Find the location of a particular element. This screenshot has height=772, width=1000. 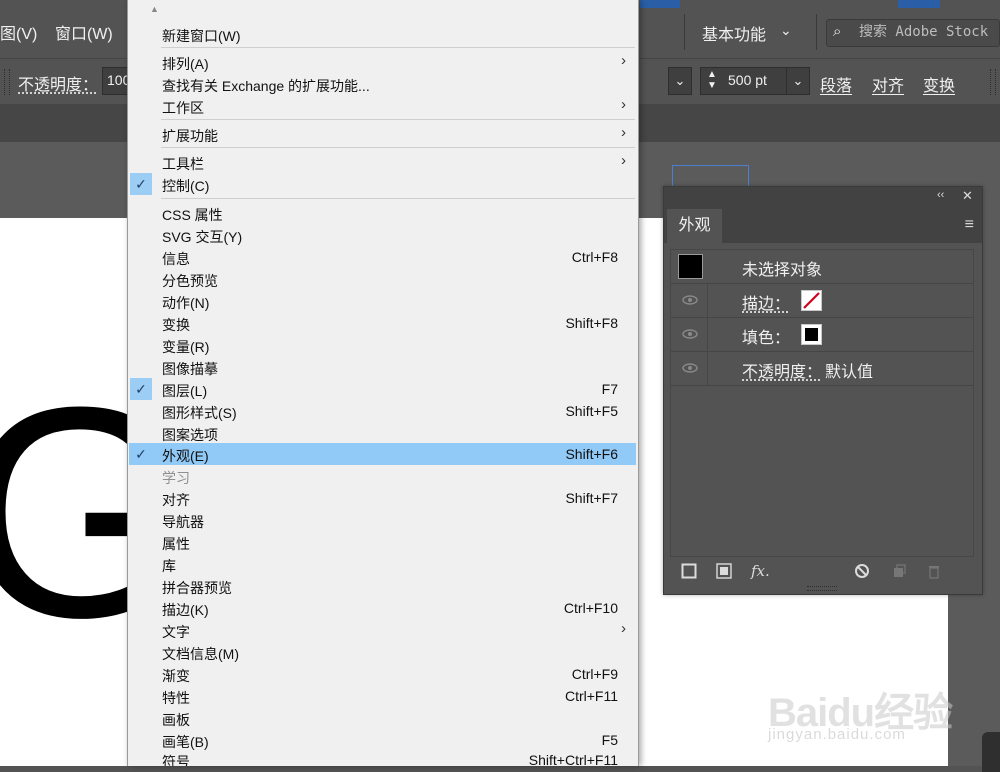

resize-grip is located at coordinates (822, 588).